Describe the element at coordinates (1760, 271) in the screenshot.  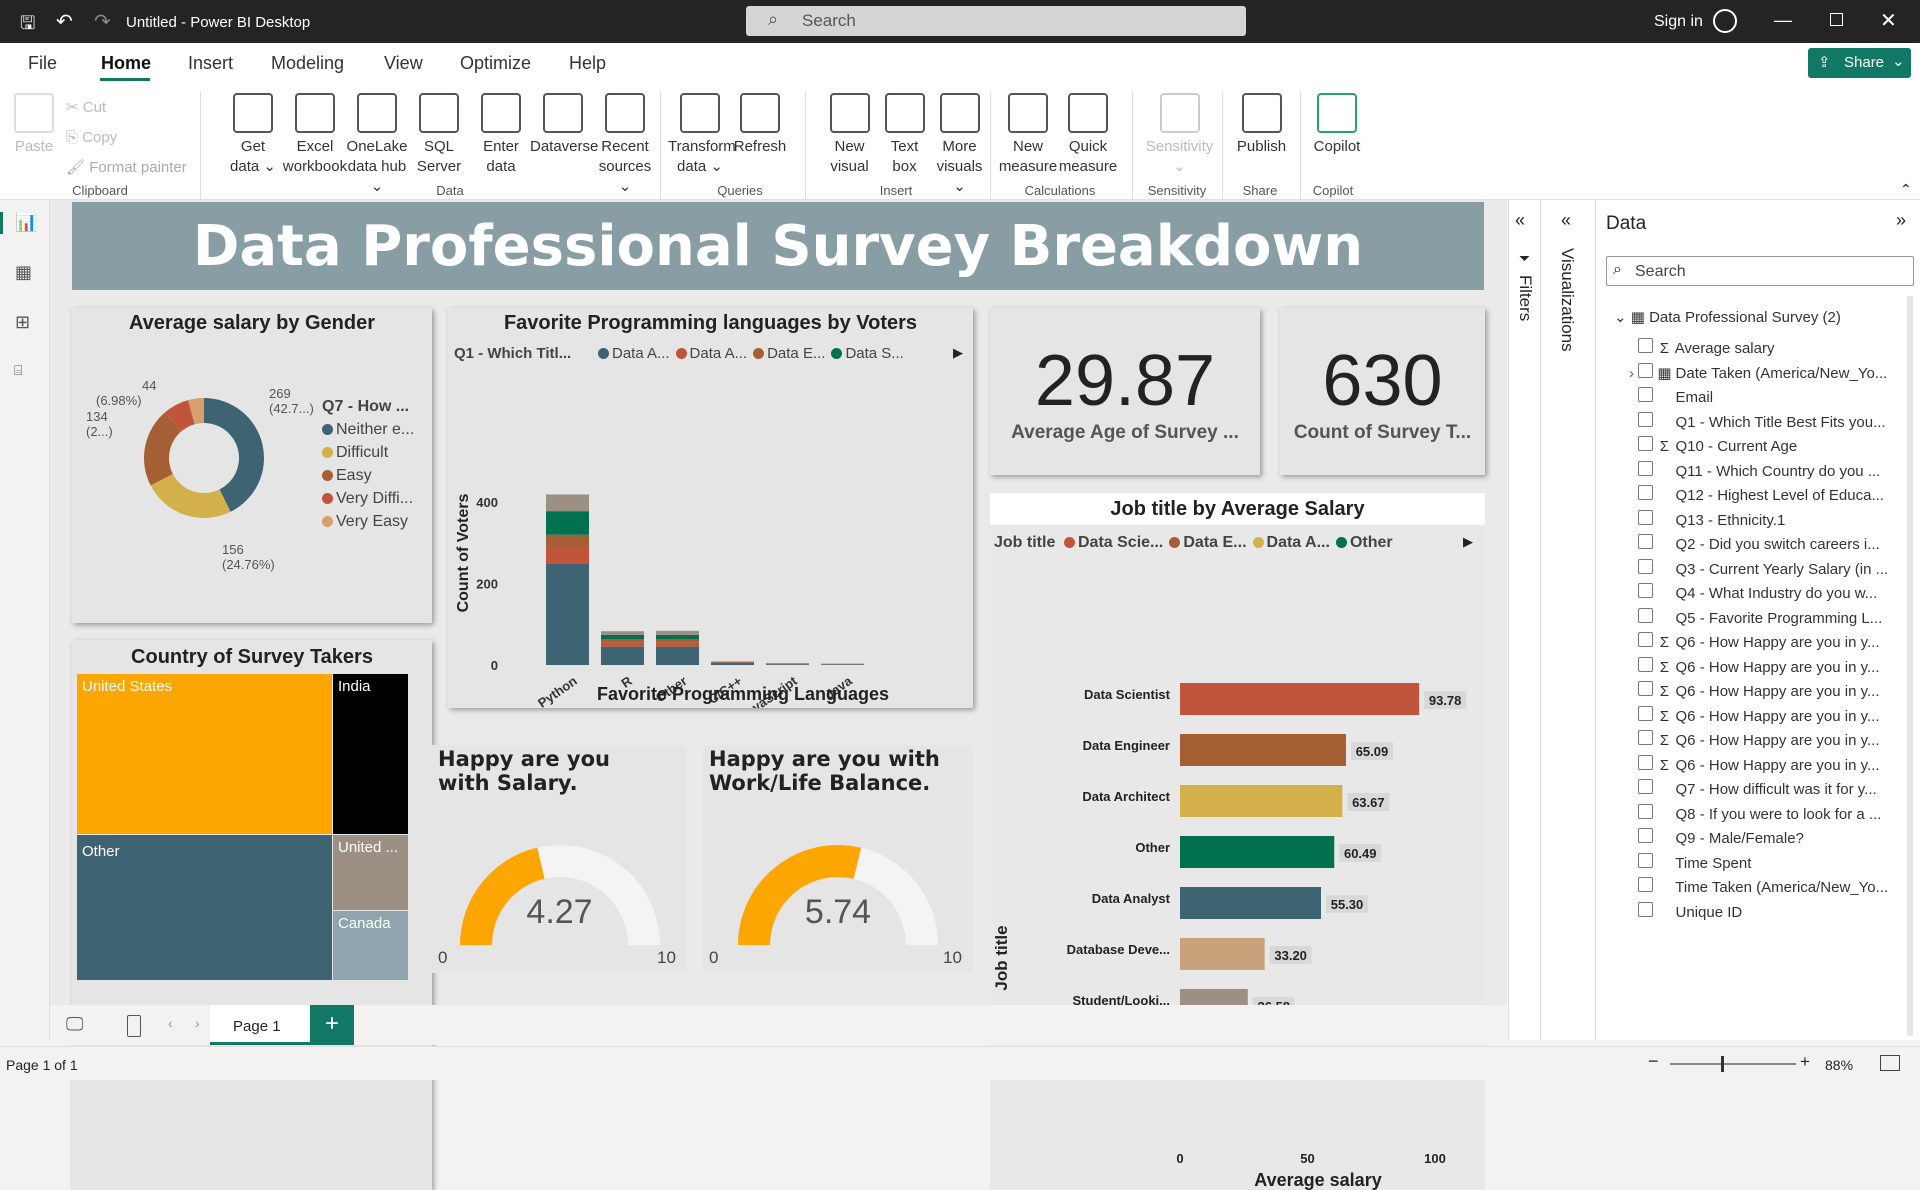
I see `data-search-input: ⌕ Search` at that location.